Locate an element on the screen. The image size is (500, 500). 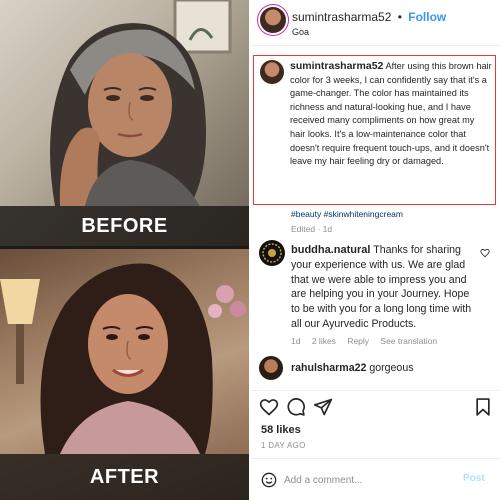
comment-body: rahulsharma22 gorgeous is located at coordinates (352, 368).